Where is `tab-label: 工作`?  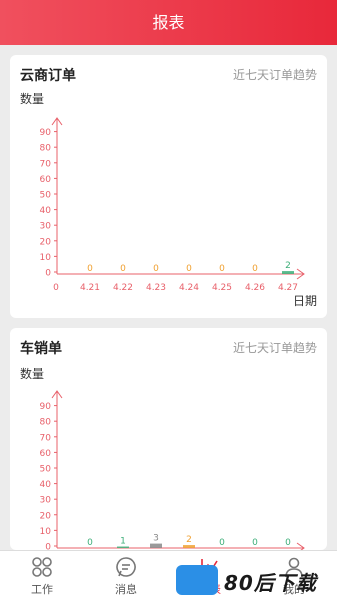 tab-label: 工作 is located at coordinates (42, 589).